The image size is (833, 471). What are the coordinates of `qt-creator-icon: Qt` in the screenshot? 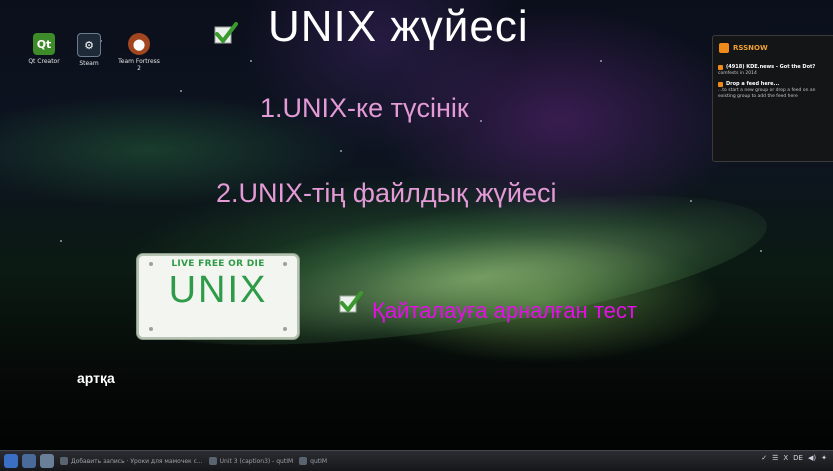 It's located at (44, 44).